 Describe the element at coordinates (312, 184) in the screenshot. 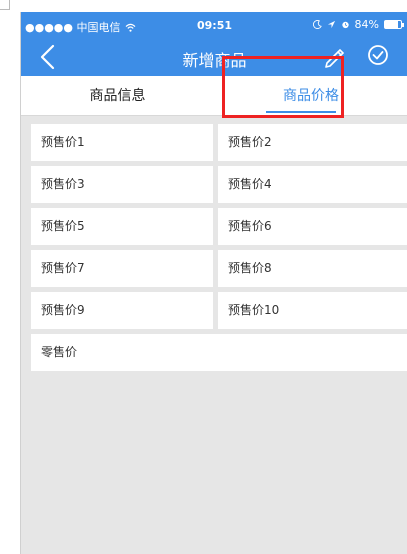

I see `presale-price-4-input: 预售价4` at that location.